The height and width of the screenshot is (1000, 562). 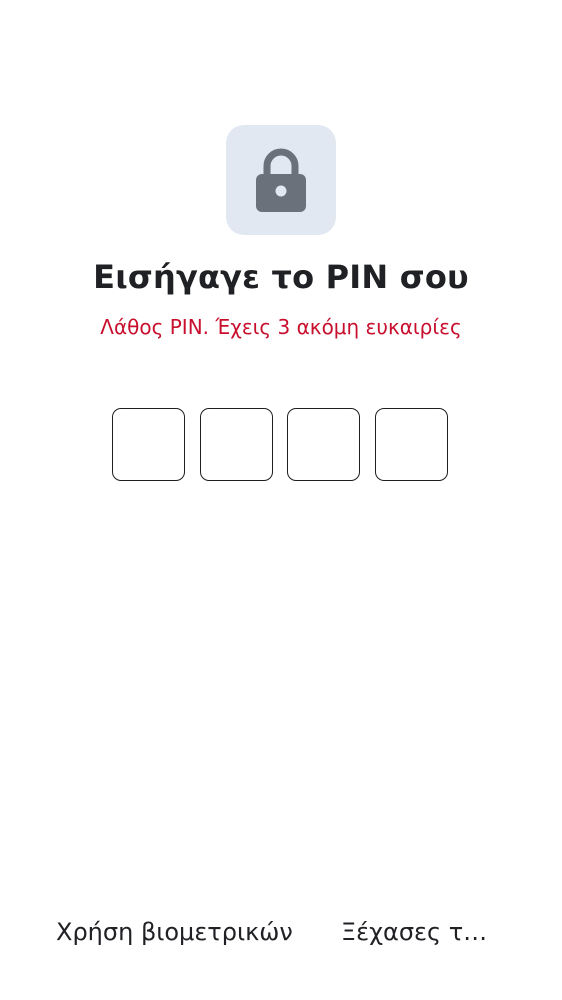 I want to click on lock-icon, so click(x=281, y=180).